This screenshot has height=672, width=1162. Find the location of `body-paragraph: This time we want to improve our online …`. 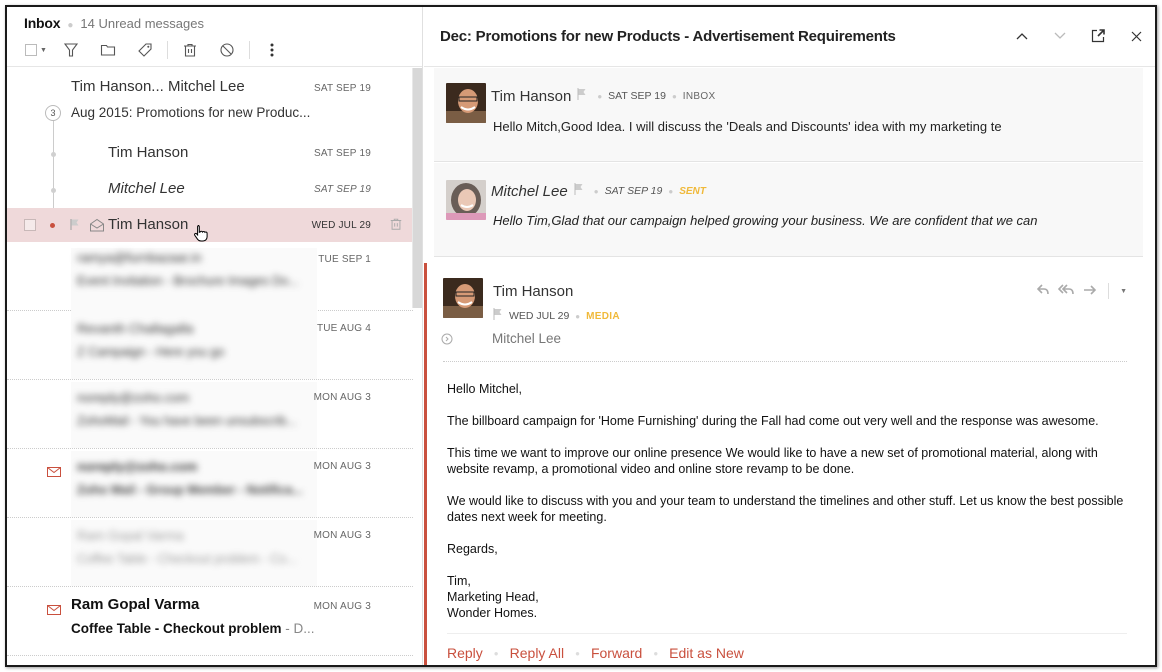

body-paragraph: This time we want to improve our online … is located at coordinates (772, 461).